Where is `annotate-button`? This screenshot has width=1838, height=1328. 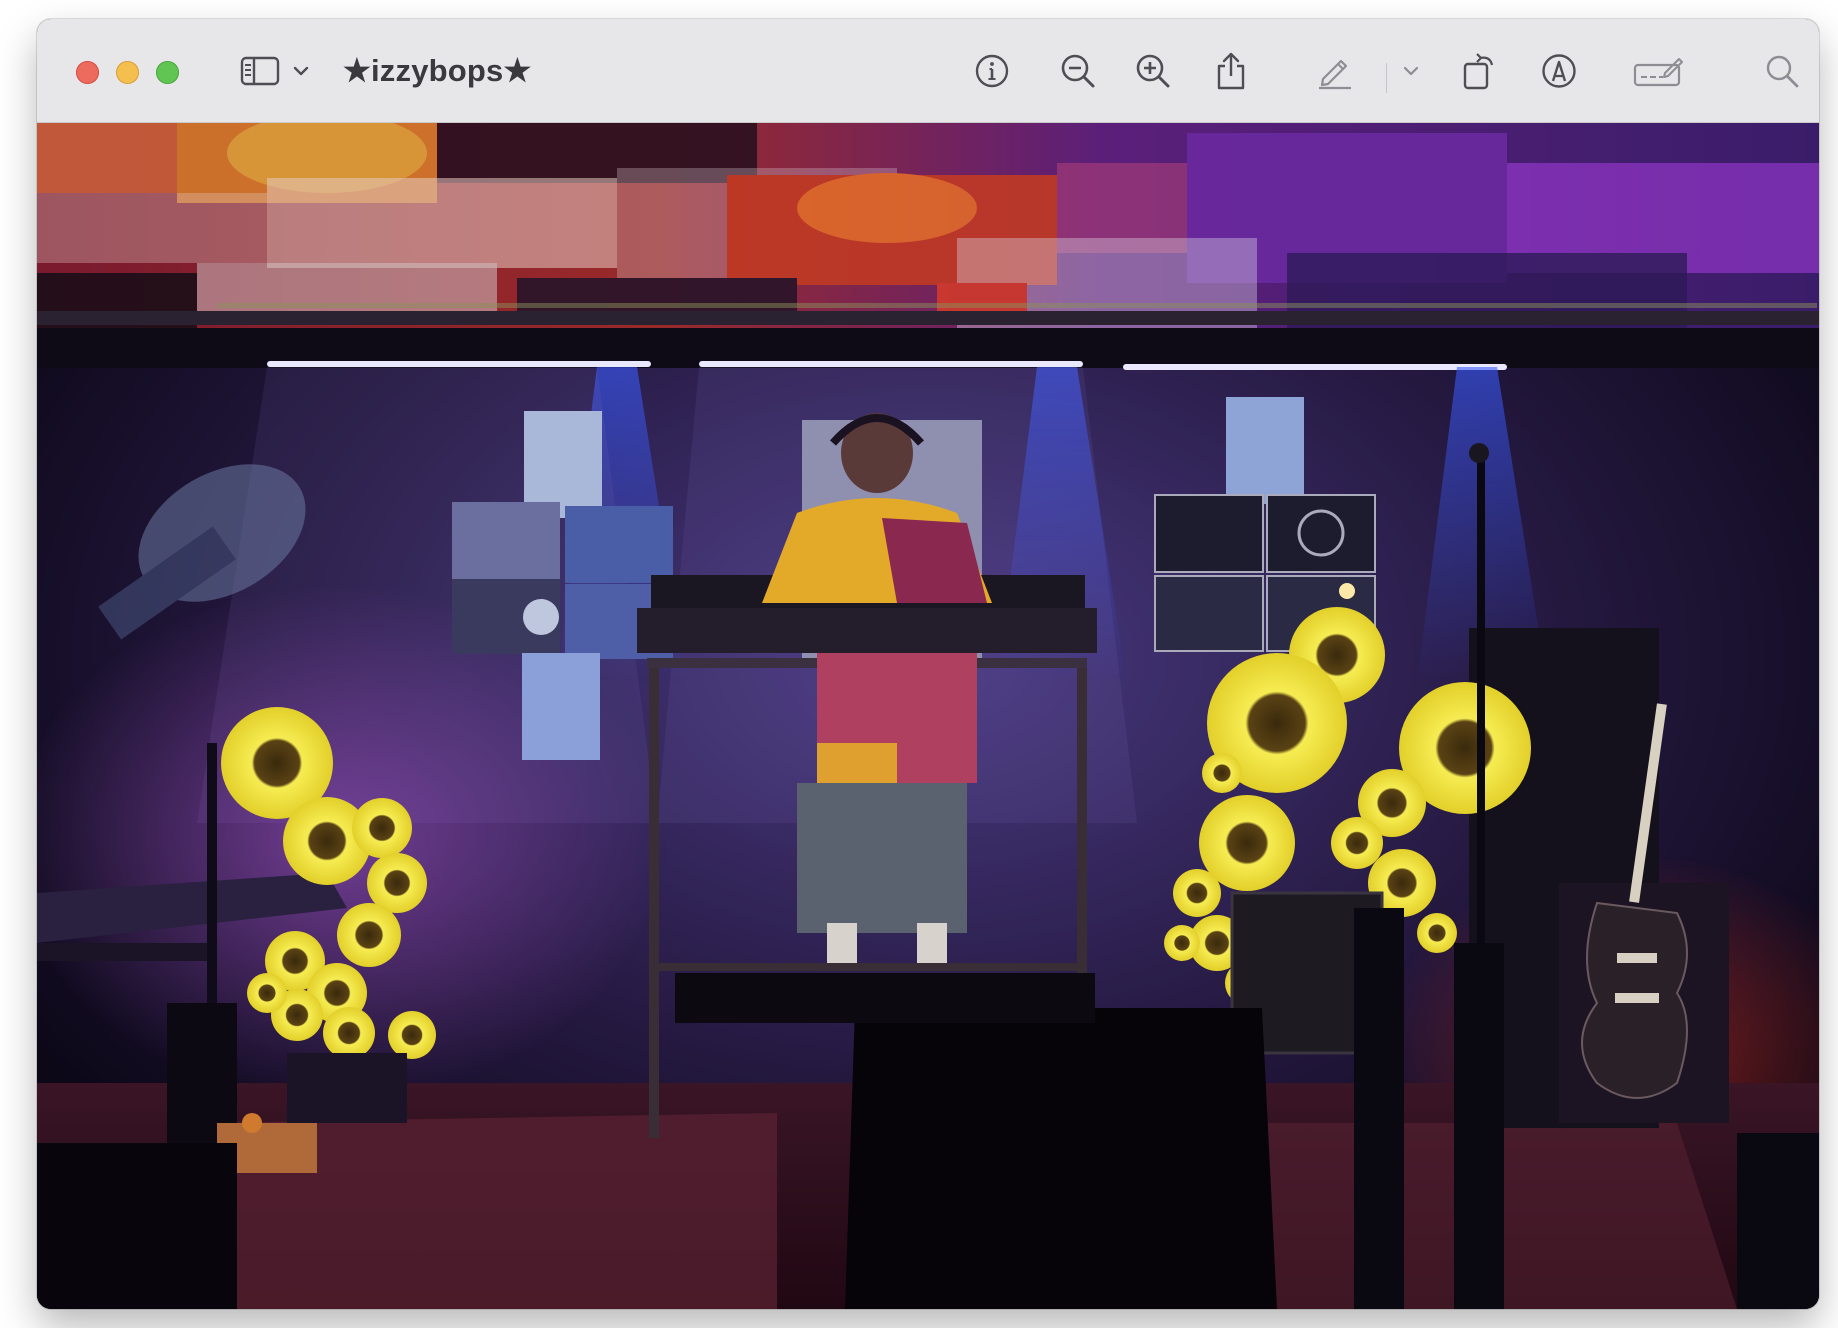 annotate-button is located at coordinates (1559, 71).